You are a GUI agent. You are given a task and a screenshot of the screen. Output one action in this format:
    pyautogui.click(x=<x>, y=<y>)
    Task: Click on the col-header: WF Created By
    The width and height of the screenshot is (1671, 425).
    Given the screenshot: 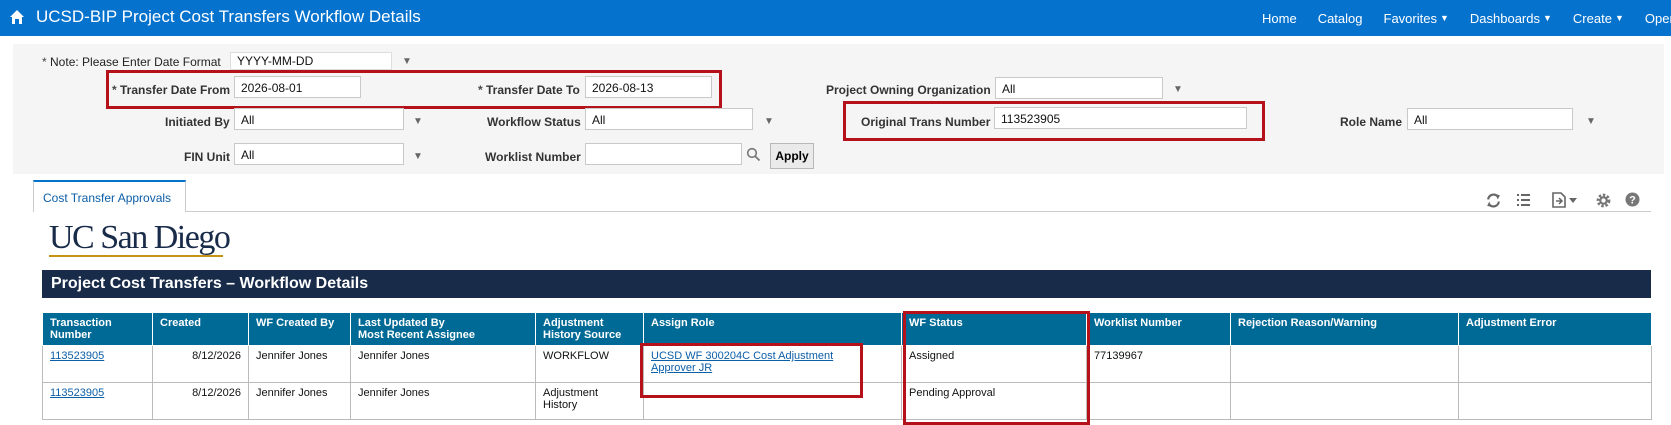 What is the action you would take?
    pyautogui.click(x=299, y=329)
    